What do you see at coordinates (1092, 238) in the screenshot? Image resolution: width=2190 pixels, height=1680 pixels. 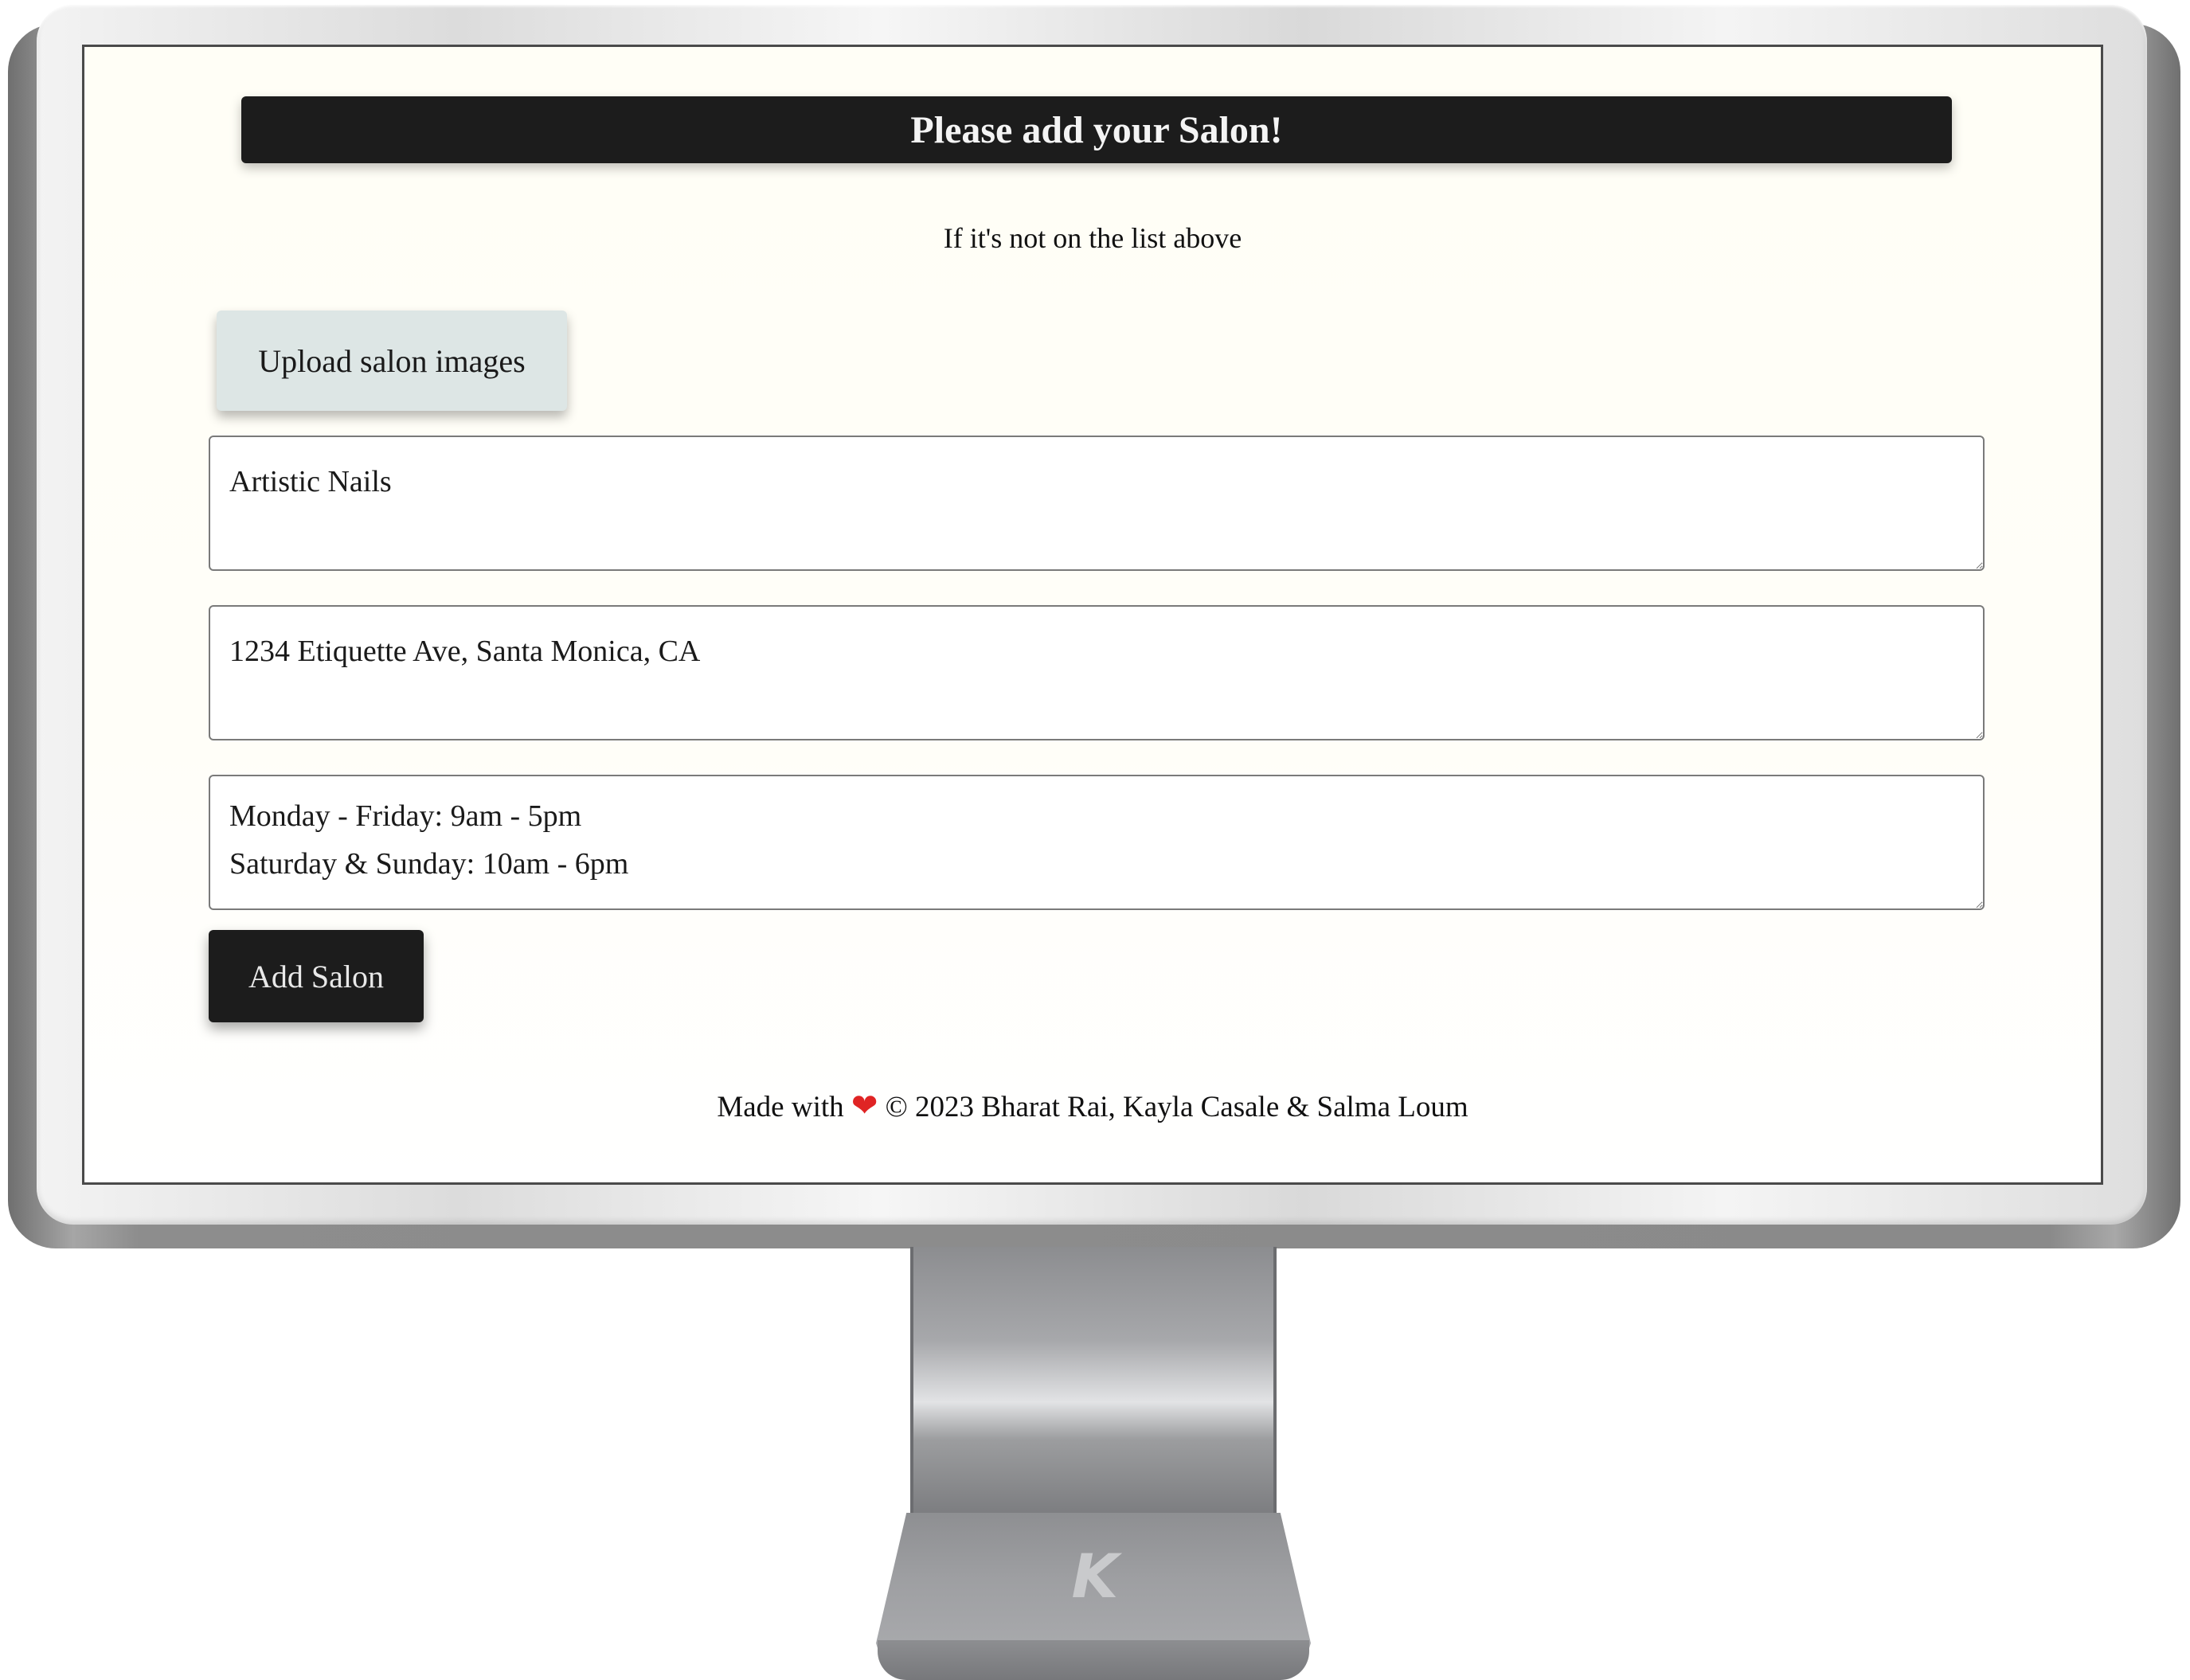 I see `page-subtitle: If it's not on the list above` at bounding box center [1092, 238].